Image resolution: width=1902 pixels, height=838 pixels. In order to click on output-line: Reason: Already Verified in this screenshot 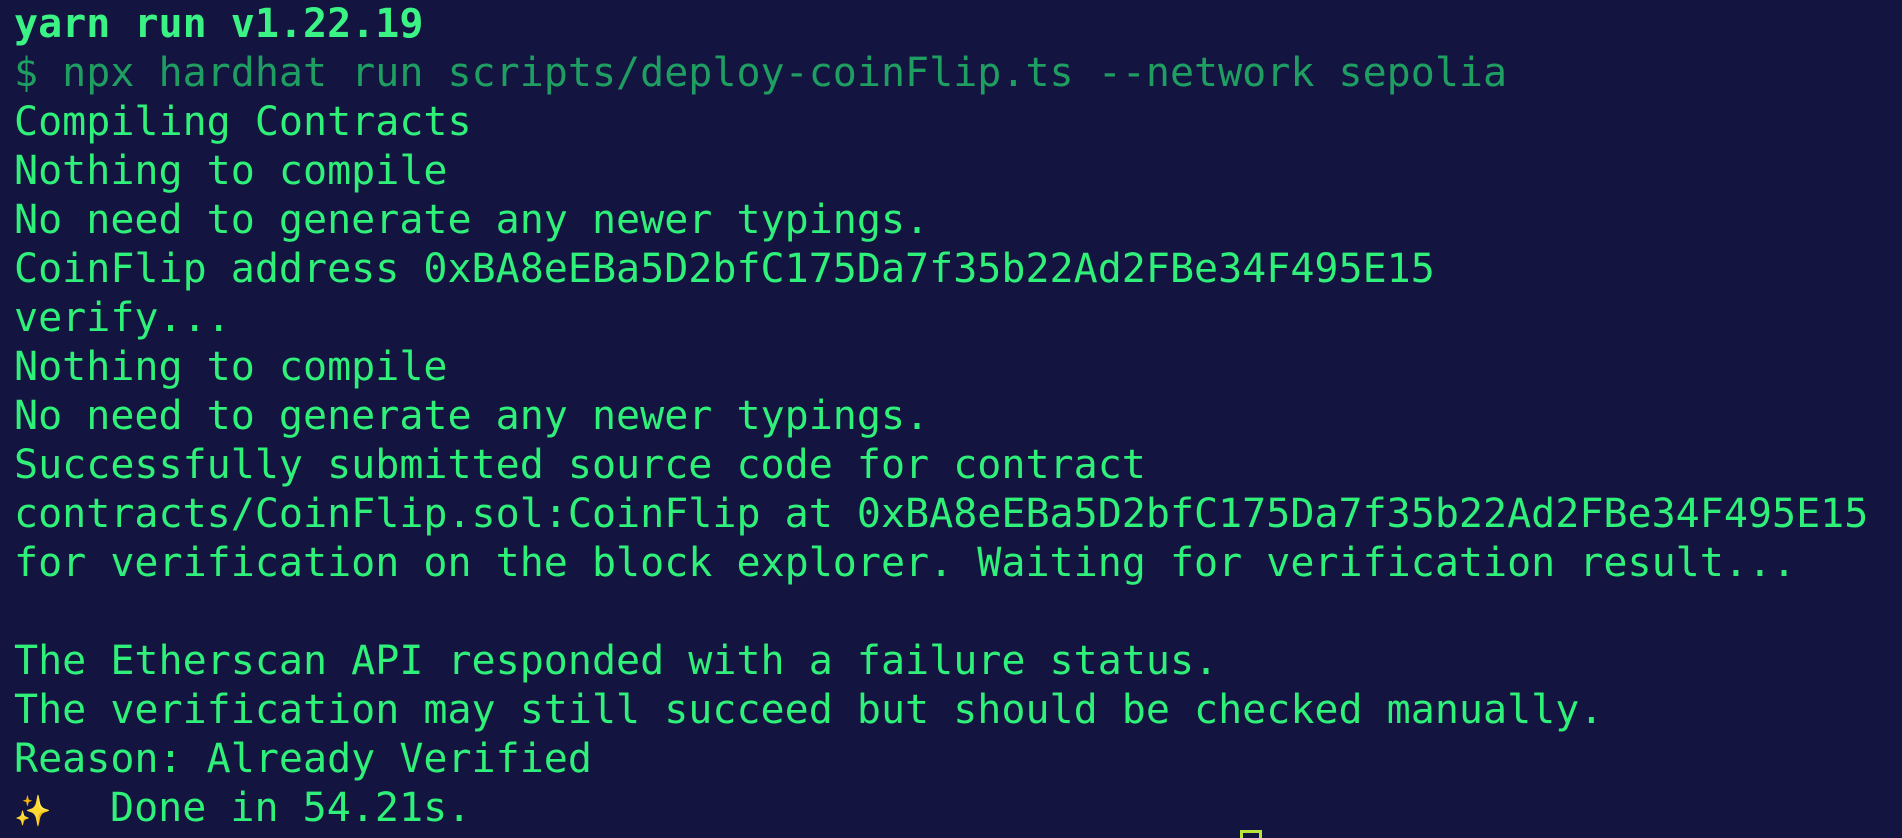, I will do `click(303, 759)`.